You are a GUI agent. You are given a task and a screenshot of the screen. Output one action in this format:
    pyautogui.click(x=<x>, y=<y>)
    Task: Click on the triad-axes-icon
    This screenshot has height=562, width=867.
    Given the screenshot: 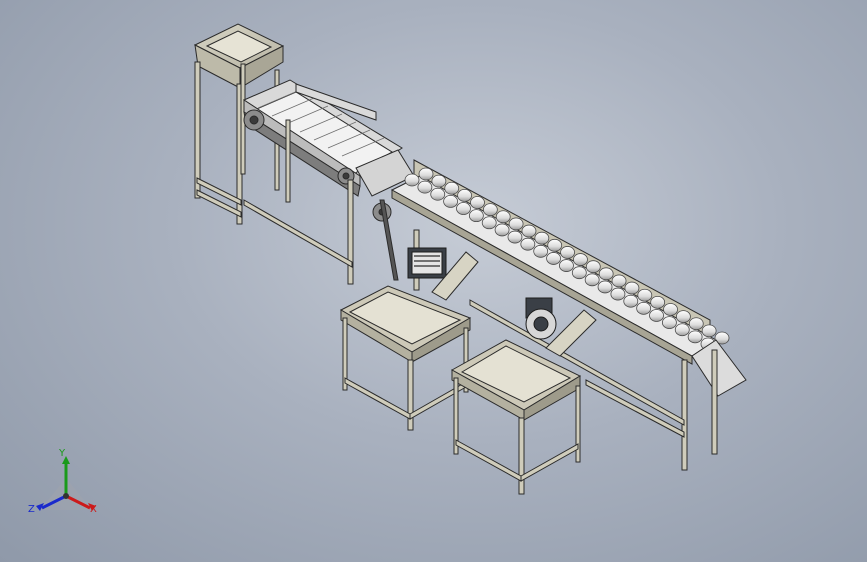 What is the action you would take?
    pyautogui.click(x=66, y=483)
    